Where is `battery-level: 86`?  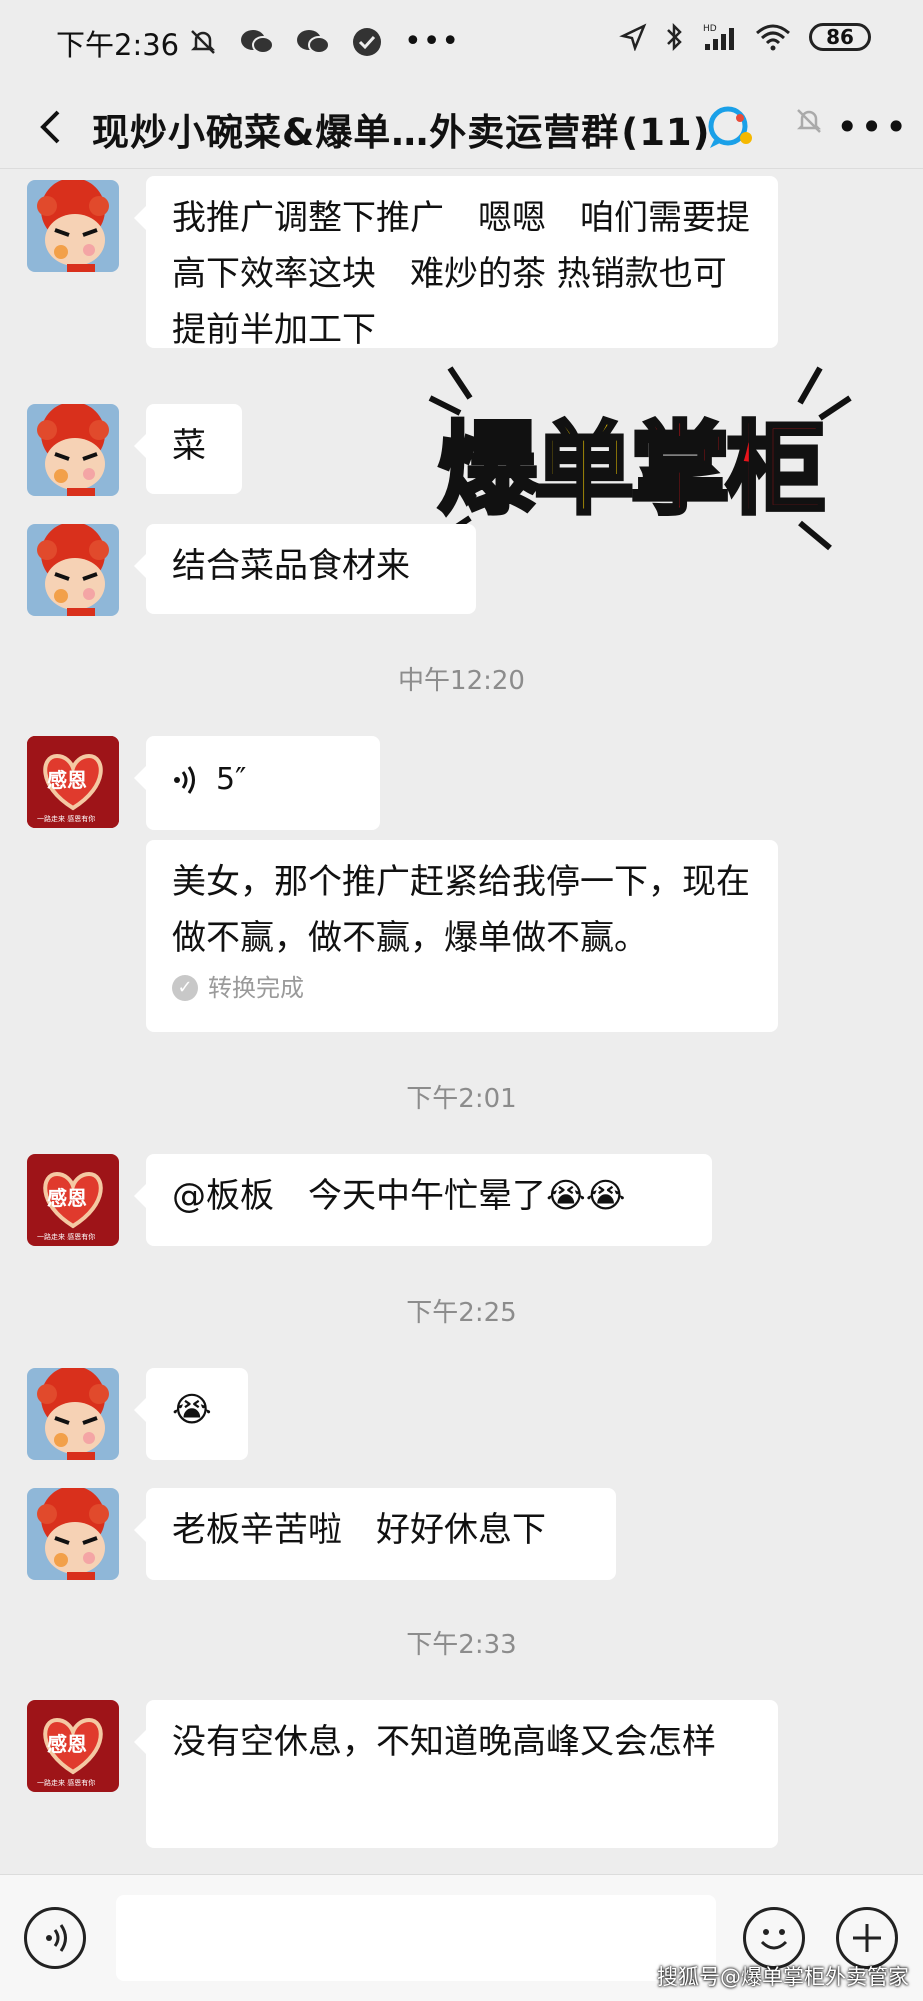 battery-level: 86 is located at coordinates (840, 37).